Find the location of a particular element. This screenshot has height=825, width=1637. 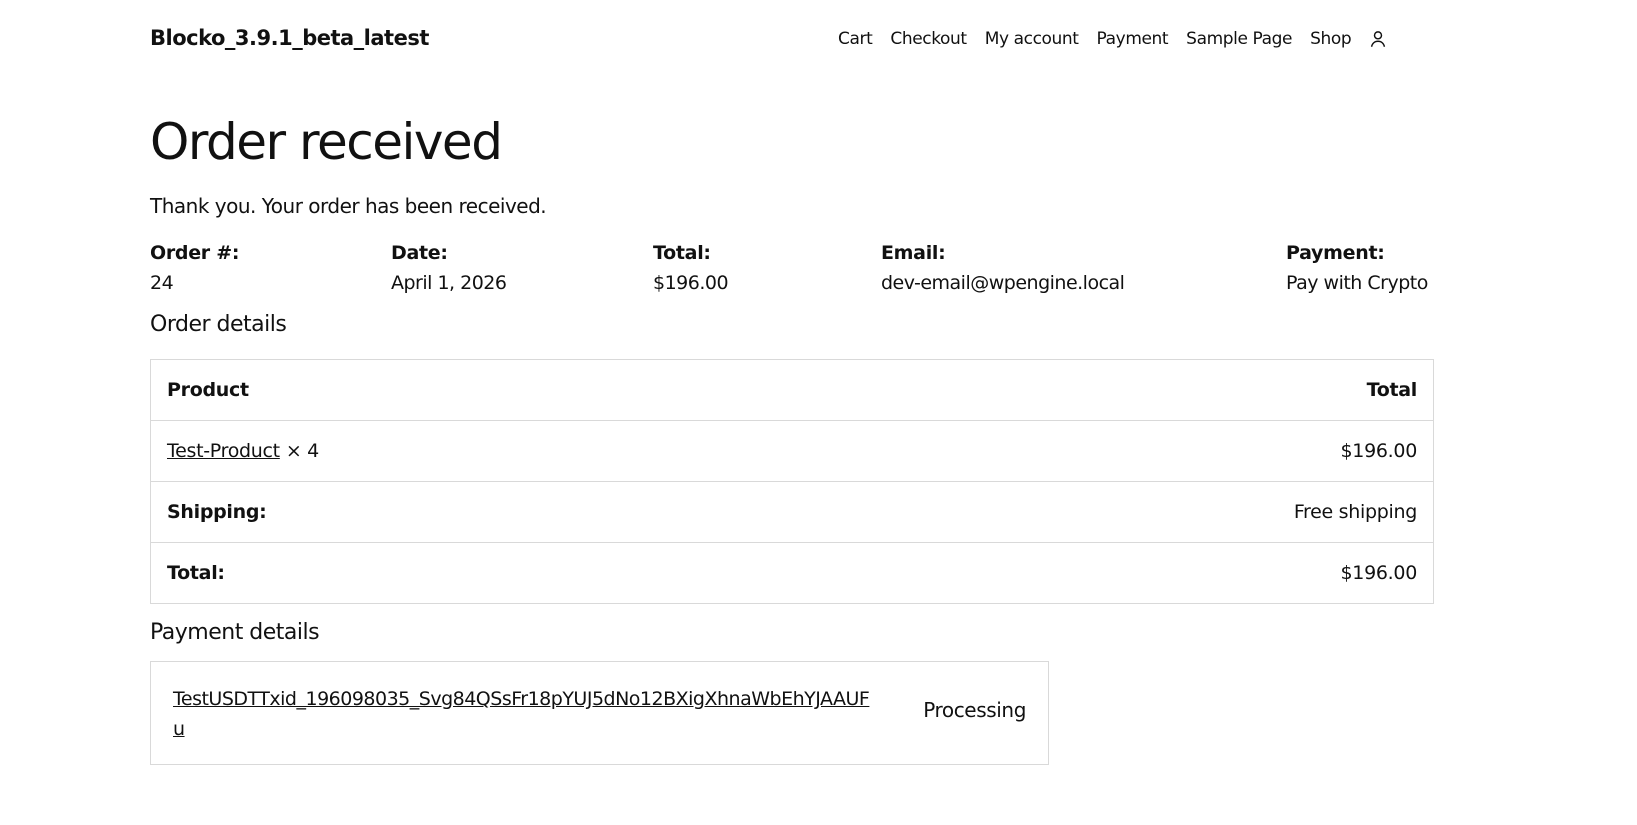

nav-link-my-account: My account is located at coordinates (1032, 39).